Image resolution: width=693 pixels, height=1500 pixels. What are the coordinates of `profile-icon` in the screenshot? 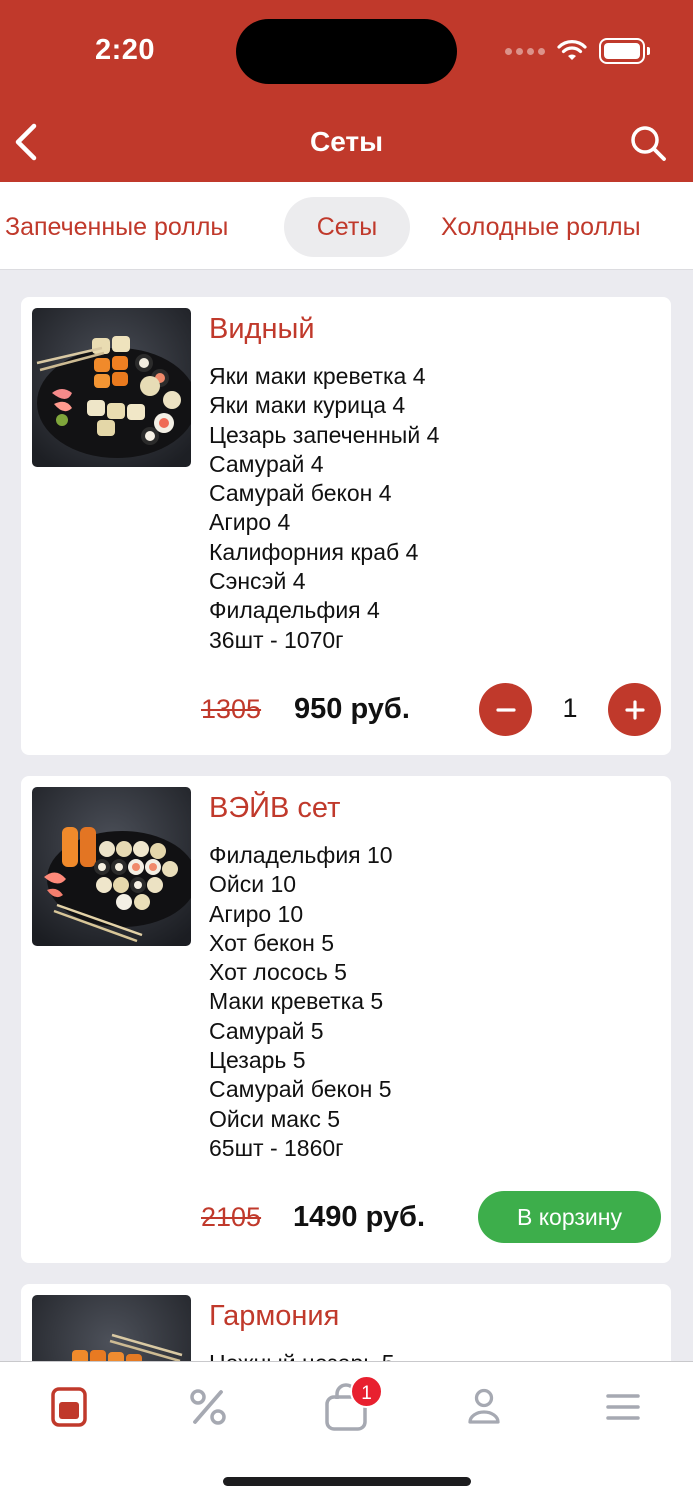 It's located at (484, 1406).